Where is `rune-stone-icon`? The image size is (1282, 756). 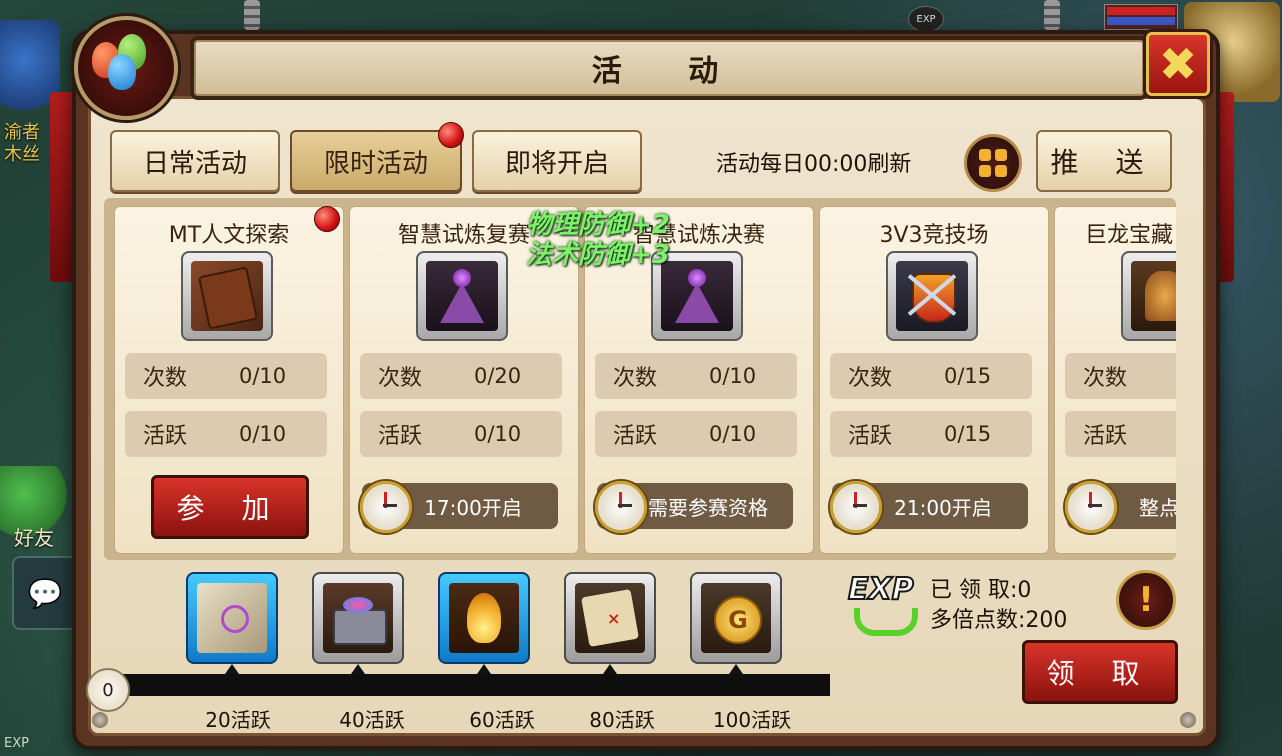 rune-stone-icon is located at coordinates (232, 618).